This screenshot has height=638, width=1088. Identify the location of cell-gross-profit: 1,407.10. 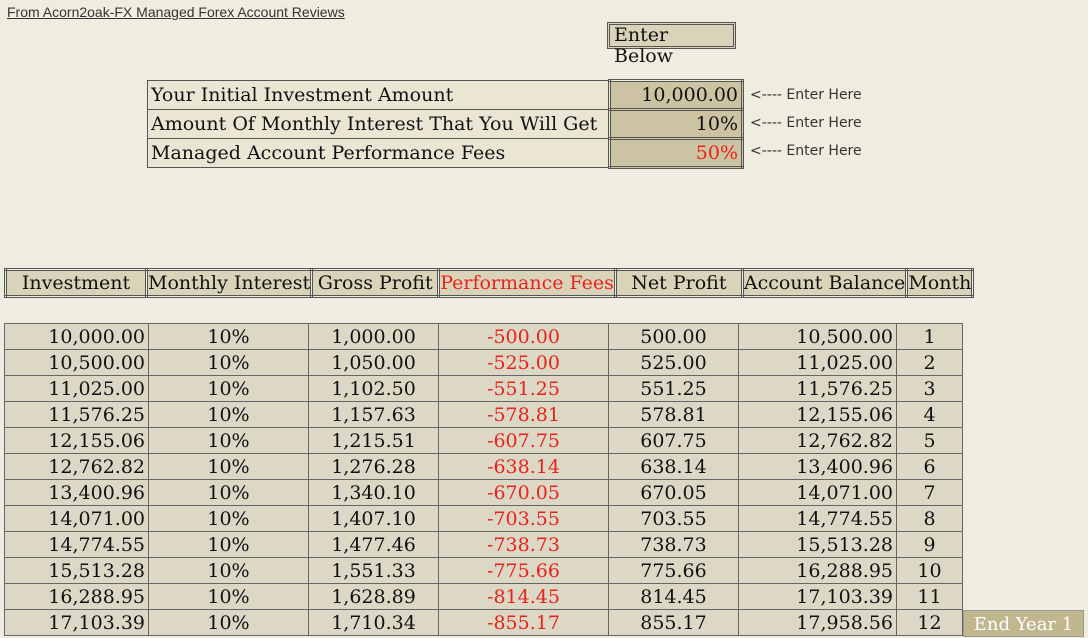
(373, 518).